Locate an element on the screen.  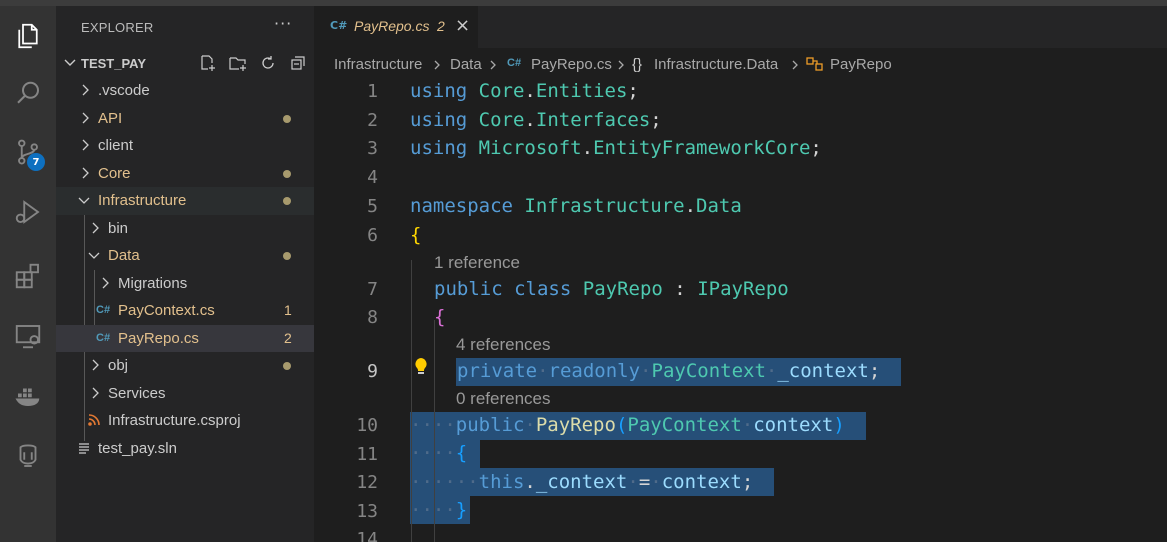
code-lens-references: 1 reference is located at coordinates (477, 263).